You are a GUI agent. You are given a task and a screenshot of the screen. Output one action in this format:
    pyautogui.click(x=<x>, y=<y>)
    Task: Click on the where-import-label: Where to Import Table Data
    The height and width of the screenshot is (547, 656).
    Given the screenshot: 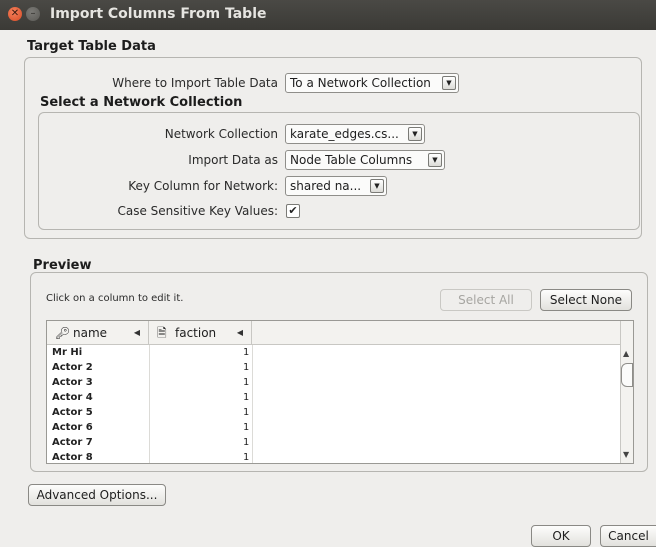 What is the action you would take?
    pyautogui.click(x=195, y=83)
    